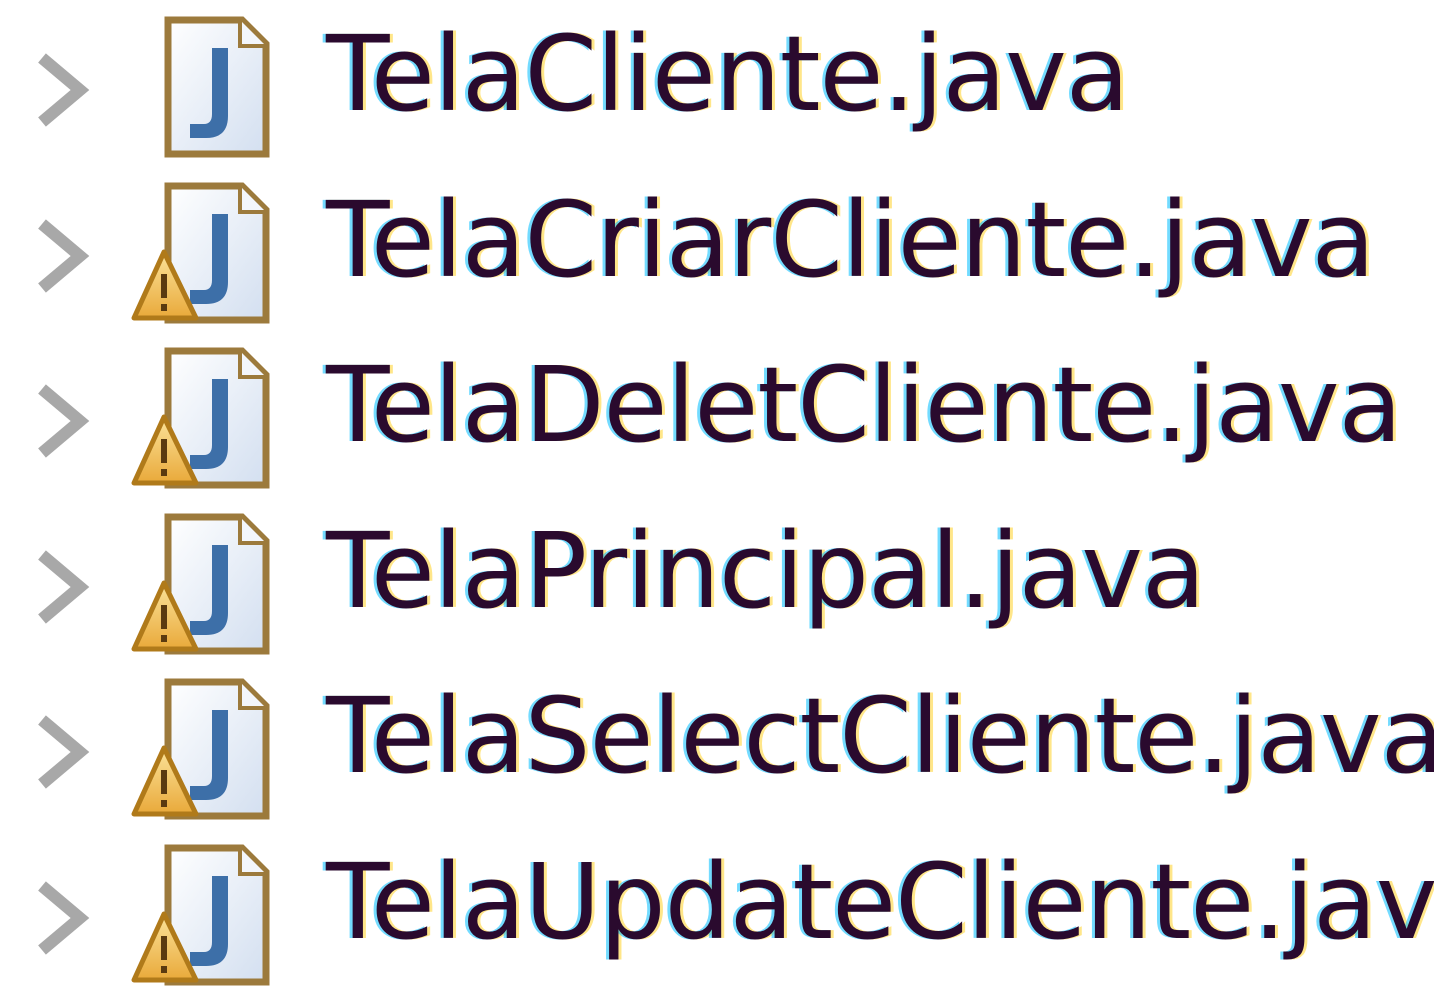  What do you see at coordinates (217, 87) in the screenshot?
I see `java-file-icon` at bounding box center [217, 87].